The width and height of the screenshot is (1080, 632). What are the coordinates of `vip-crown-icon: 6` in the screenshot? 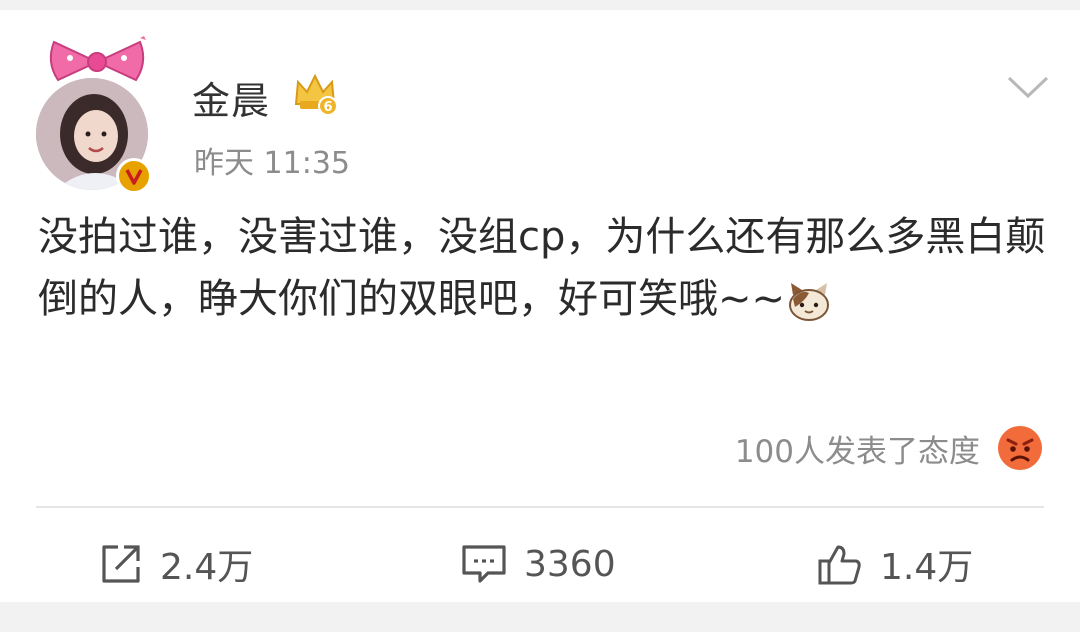 It's located at (315, 93).